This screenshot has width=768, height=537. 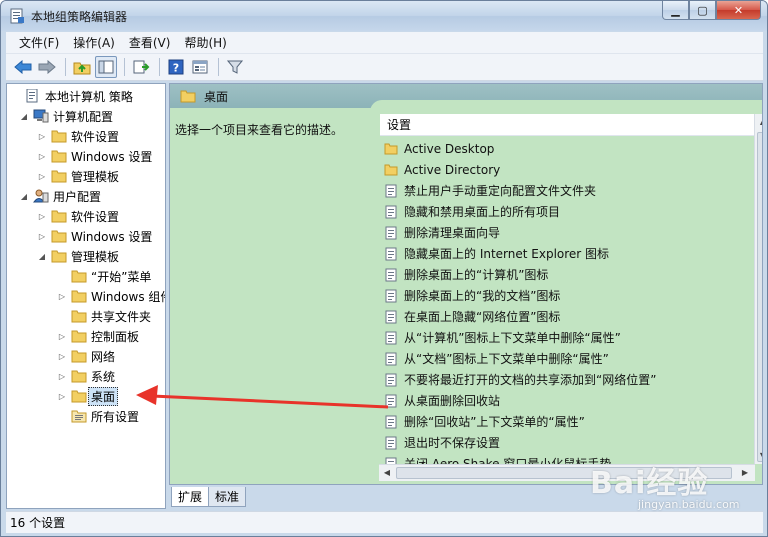 What do you see at coordinates (472, 316) in the screenshot?
I see `setting-row: 在桌面上隐藏“网络位置”图标` at bounding box center [472, 316].